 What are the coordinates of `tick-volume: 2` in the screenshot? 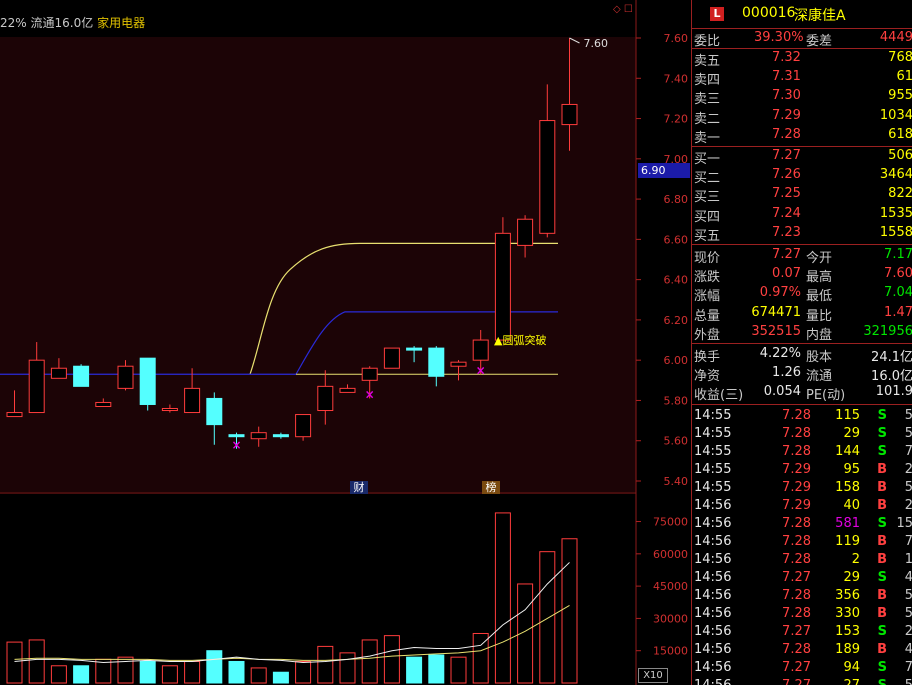 It's located at (855, 559).